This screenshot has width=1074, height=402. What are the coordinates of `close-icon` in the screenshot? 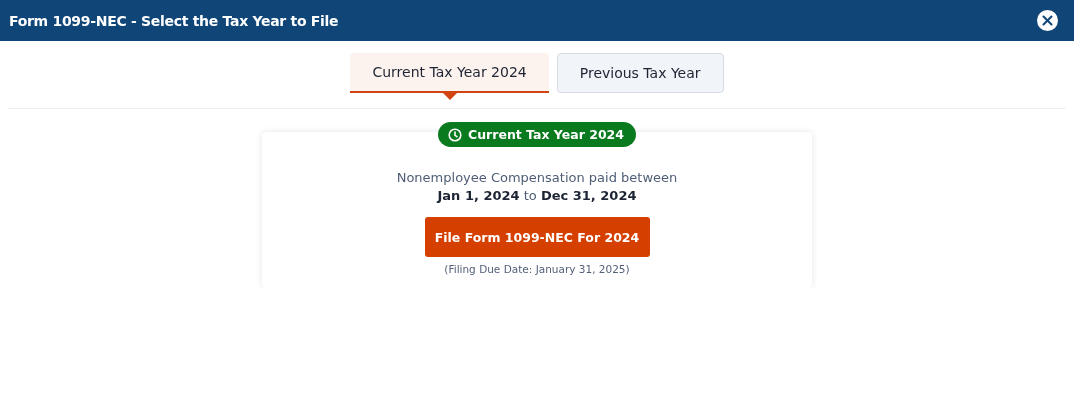 It's located at (1047, 20).